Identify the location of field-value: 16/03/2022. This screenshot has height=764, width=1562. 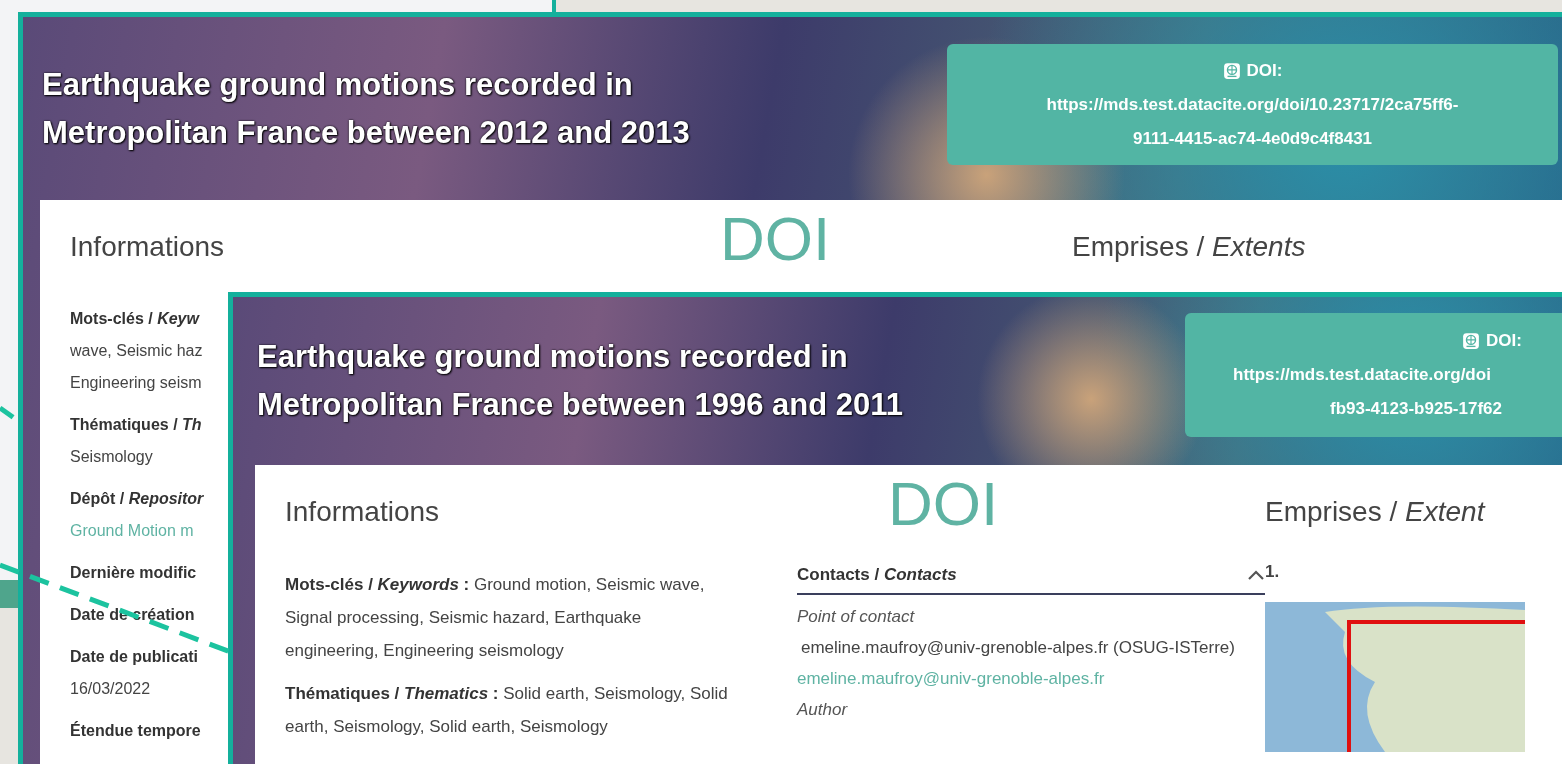
(110, 689).